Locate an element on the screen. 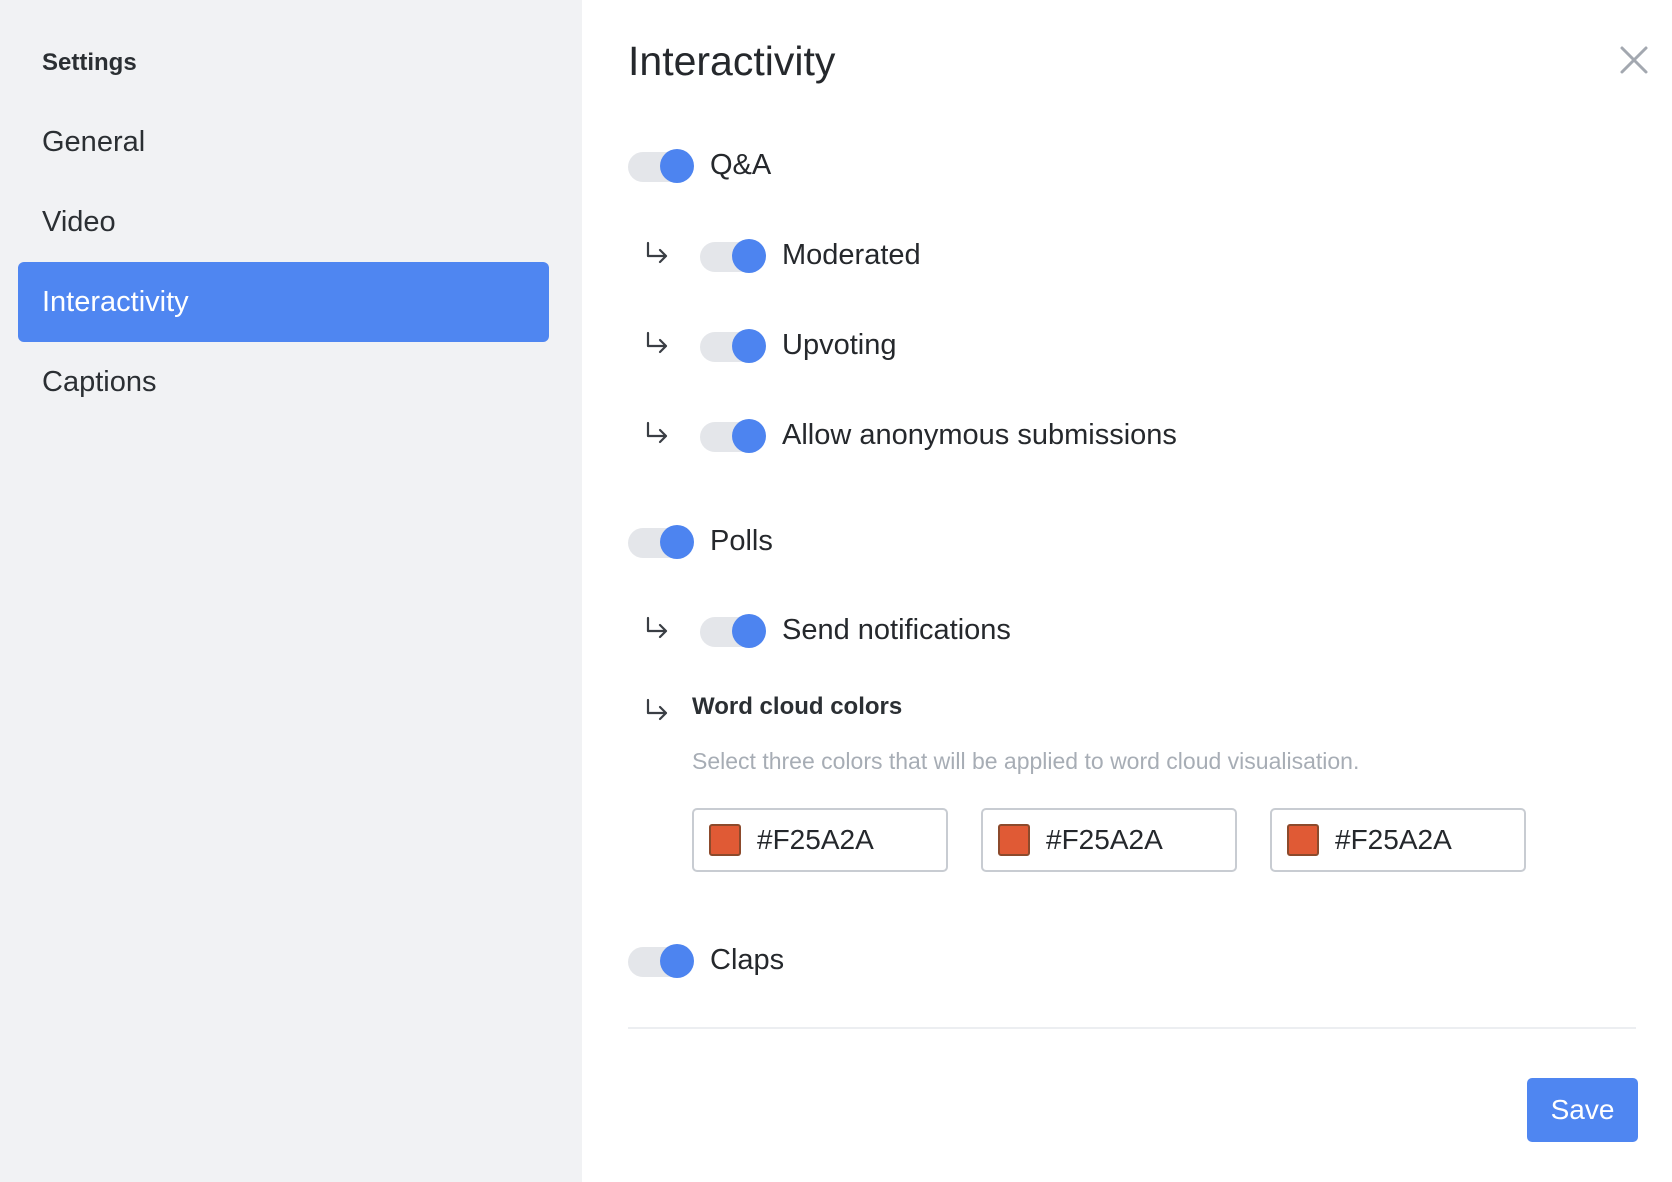  moderated-toggle is located at coordinates (733, 255).